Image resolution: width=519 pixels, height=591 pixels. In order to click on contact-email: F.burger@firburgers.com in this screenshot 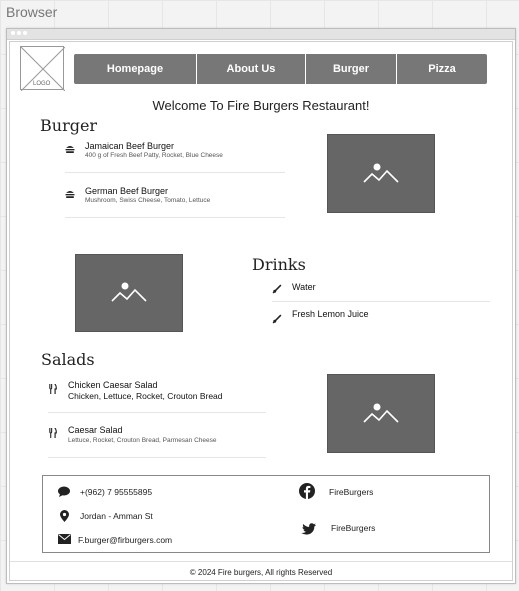, I will do `click(125, 540)`.